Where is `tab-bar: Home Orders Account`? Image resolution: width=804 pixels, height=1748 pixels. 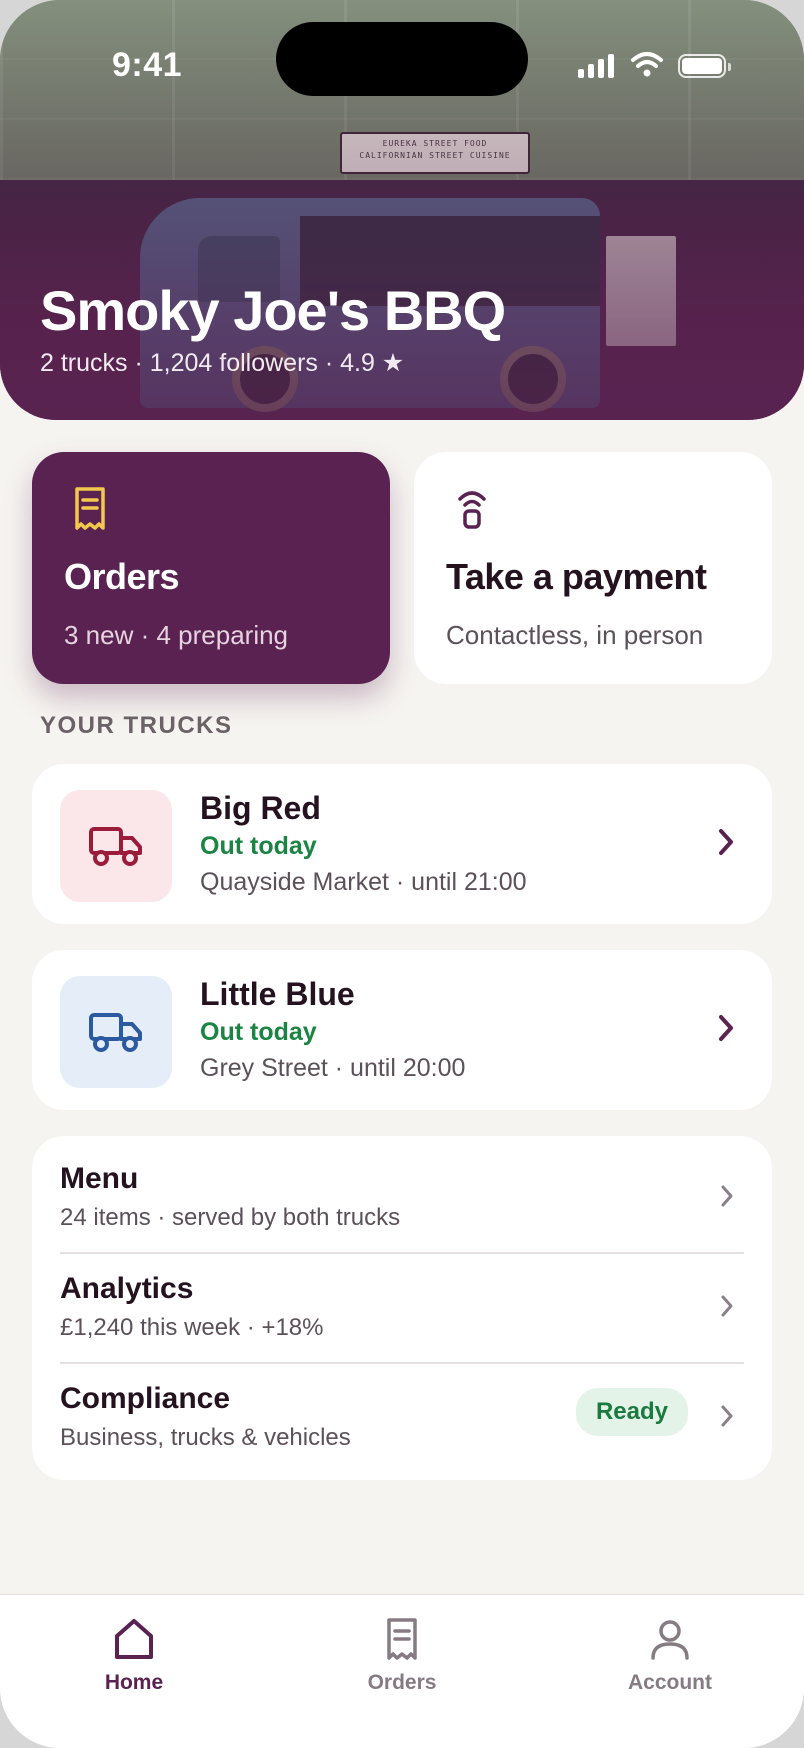 tab-bar: Home Orders Account is located at coordinates (402, 1671).